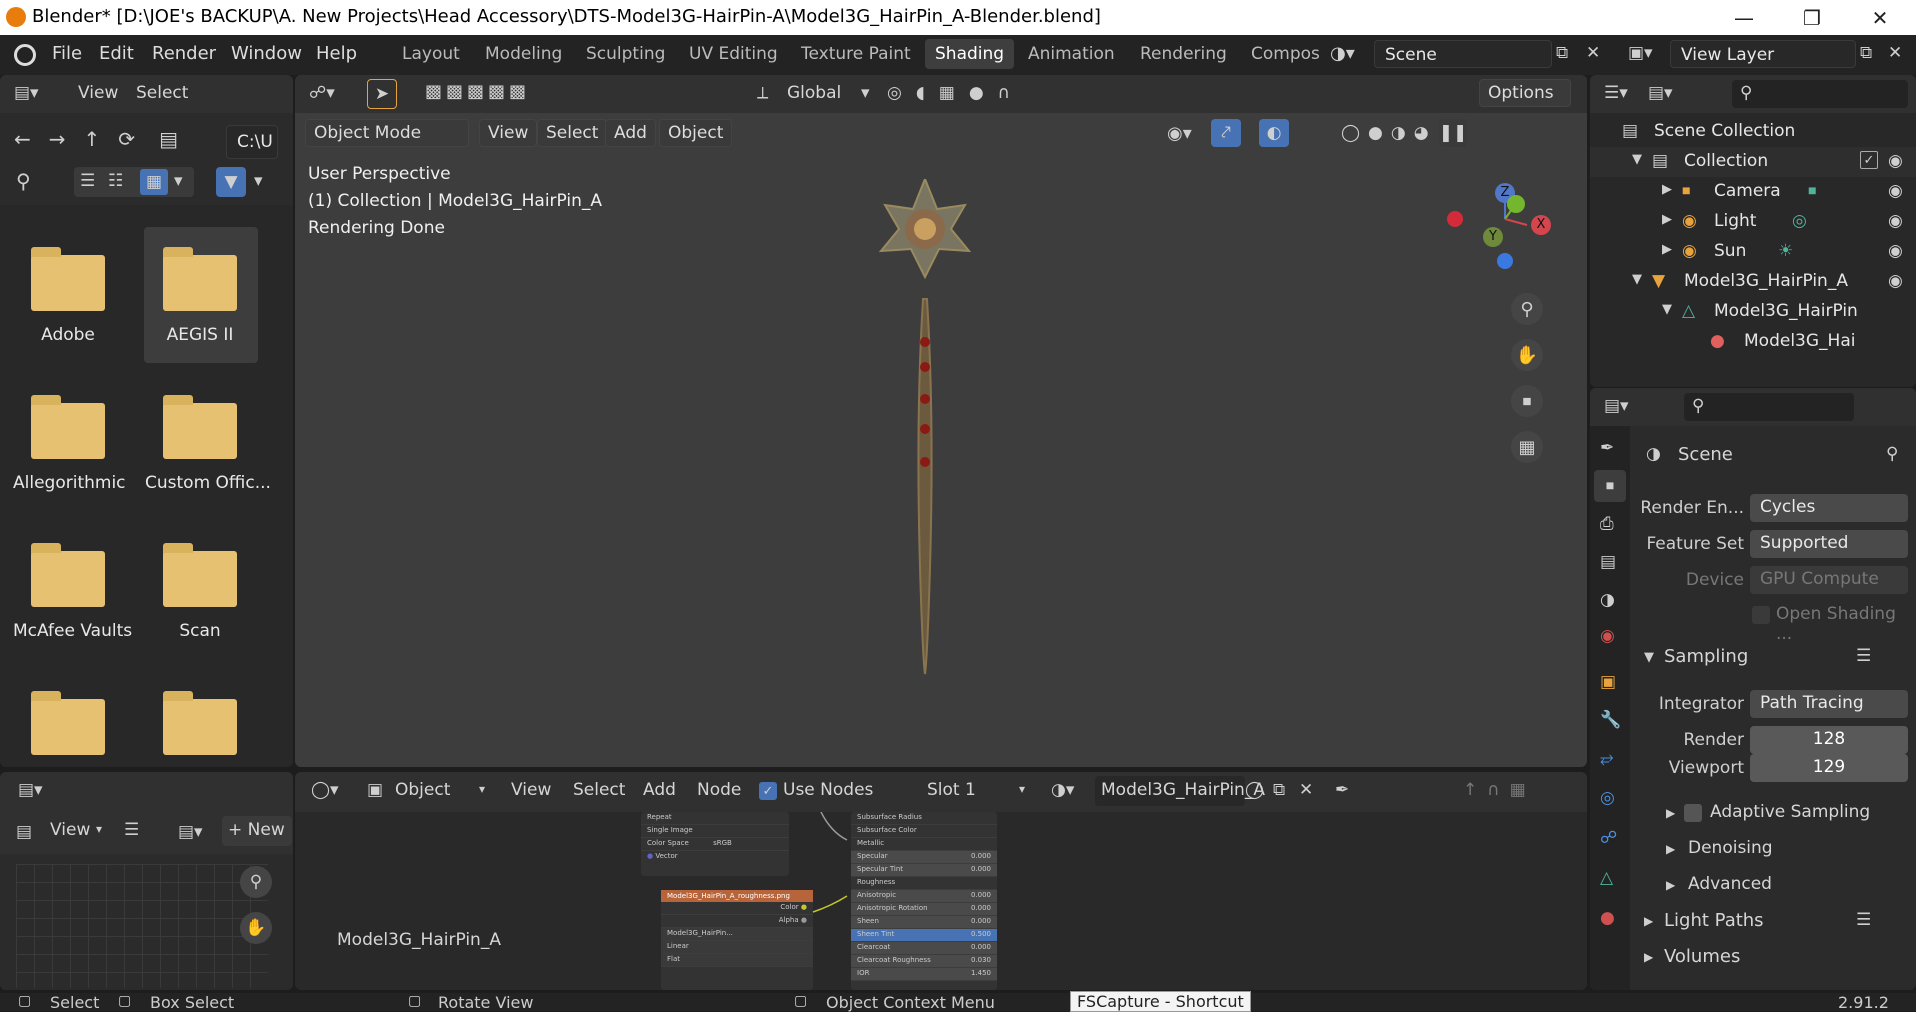  What do you see at coordinates (625, 54) in the screenshot?
I see `tab-sculpting: Sculpting` at bounding box center [625, 54].